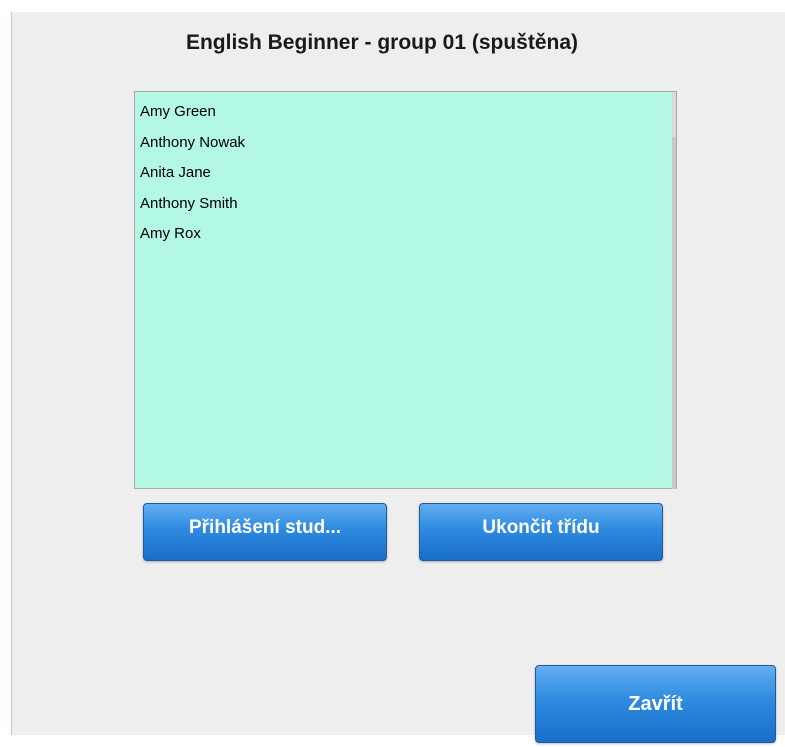 The image size is (785, 747). What do you see at coordinates (408, 173) in the screenshot?
I see `student-list-item: Anita Jane` at bounding box center [408, 173].